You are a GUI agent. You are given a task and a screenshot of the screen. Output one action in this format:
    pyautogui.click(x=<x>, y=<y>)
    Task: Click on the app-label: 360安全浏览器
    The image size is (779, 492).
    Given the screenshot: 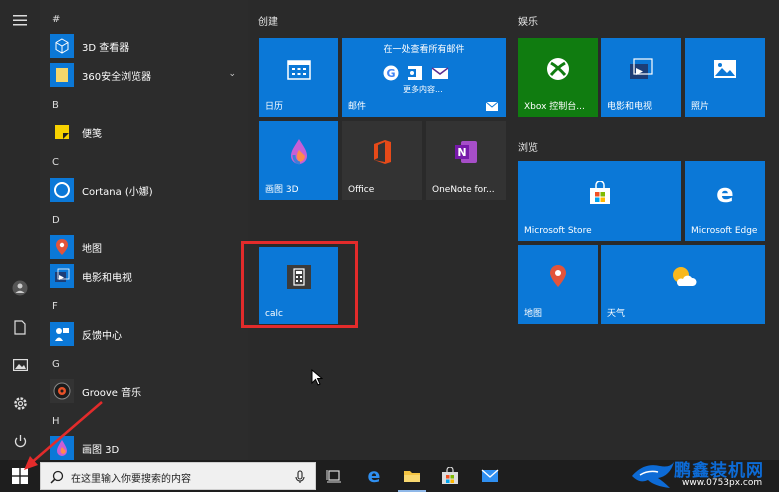 What is the action you would take?
    pyautogui.click(x=116, y=75)
    